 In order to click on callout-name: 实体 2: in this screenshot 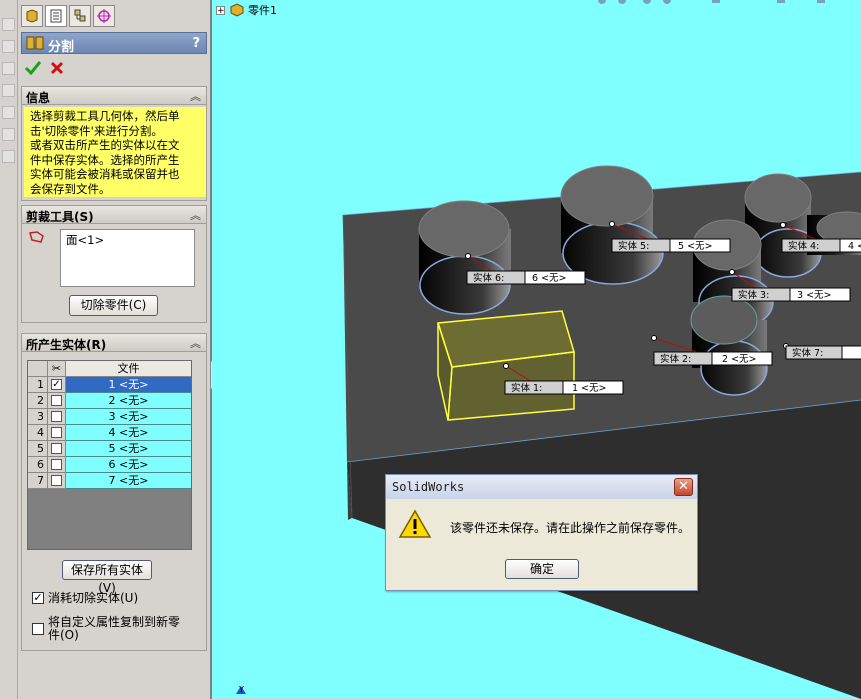, I will do `click(675, 359)`.